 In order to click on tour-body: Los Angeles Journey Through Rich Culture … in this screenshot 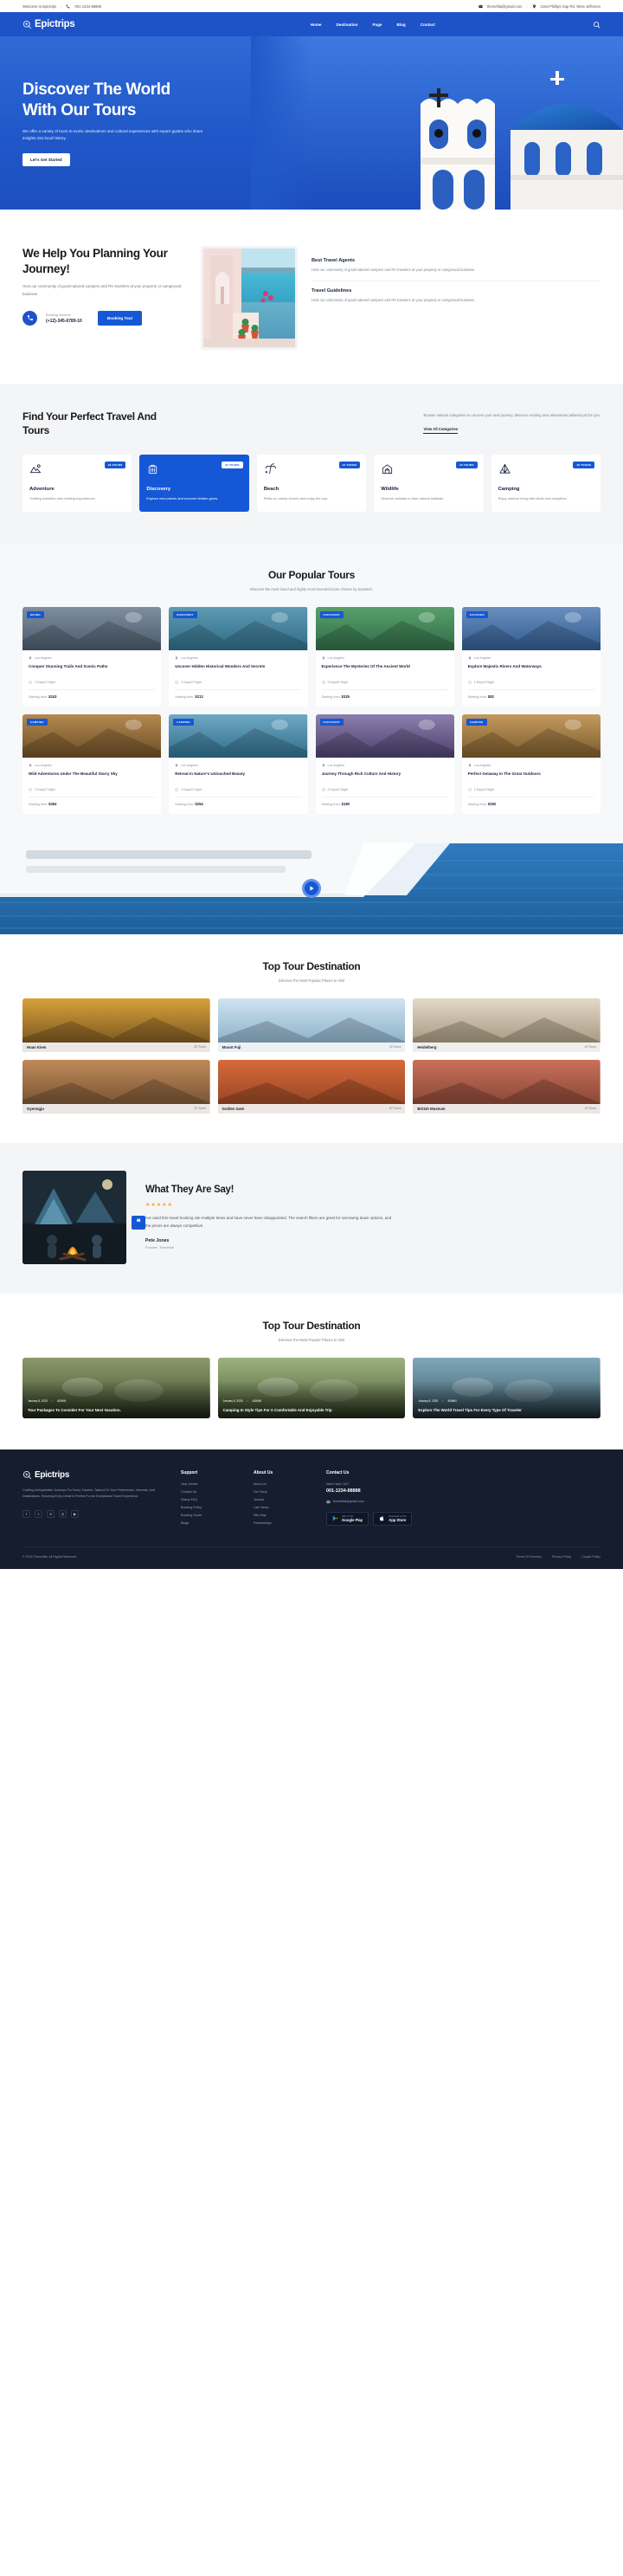, I will do `click(385, 786)`.